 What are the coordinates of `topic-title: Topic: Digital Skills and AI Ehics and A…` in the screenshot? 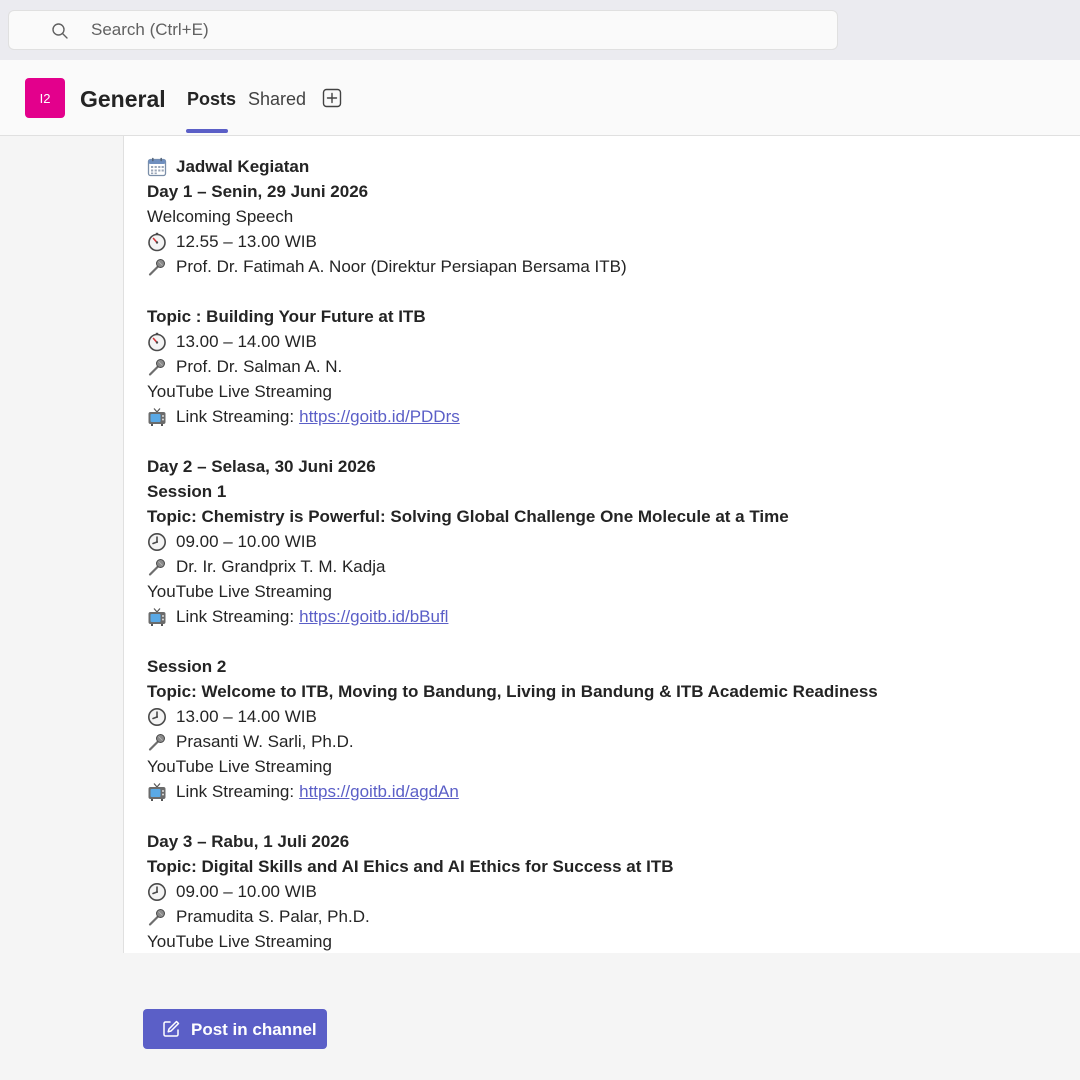 It's located at (410, 866).